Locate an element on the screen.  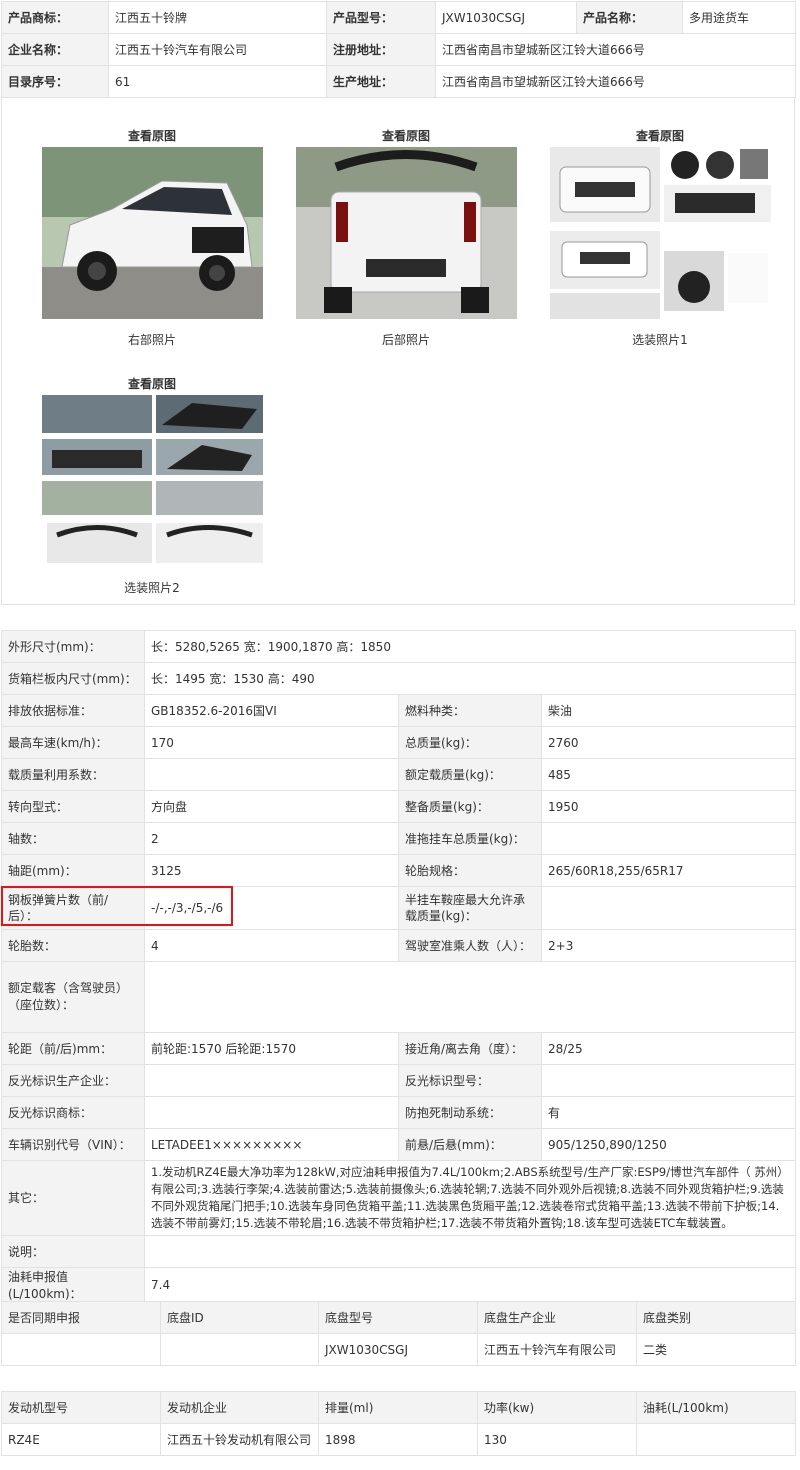
steering-label: 转向型式： is located at coordinates (73, 806).